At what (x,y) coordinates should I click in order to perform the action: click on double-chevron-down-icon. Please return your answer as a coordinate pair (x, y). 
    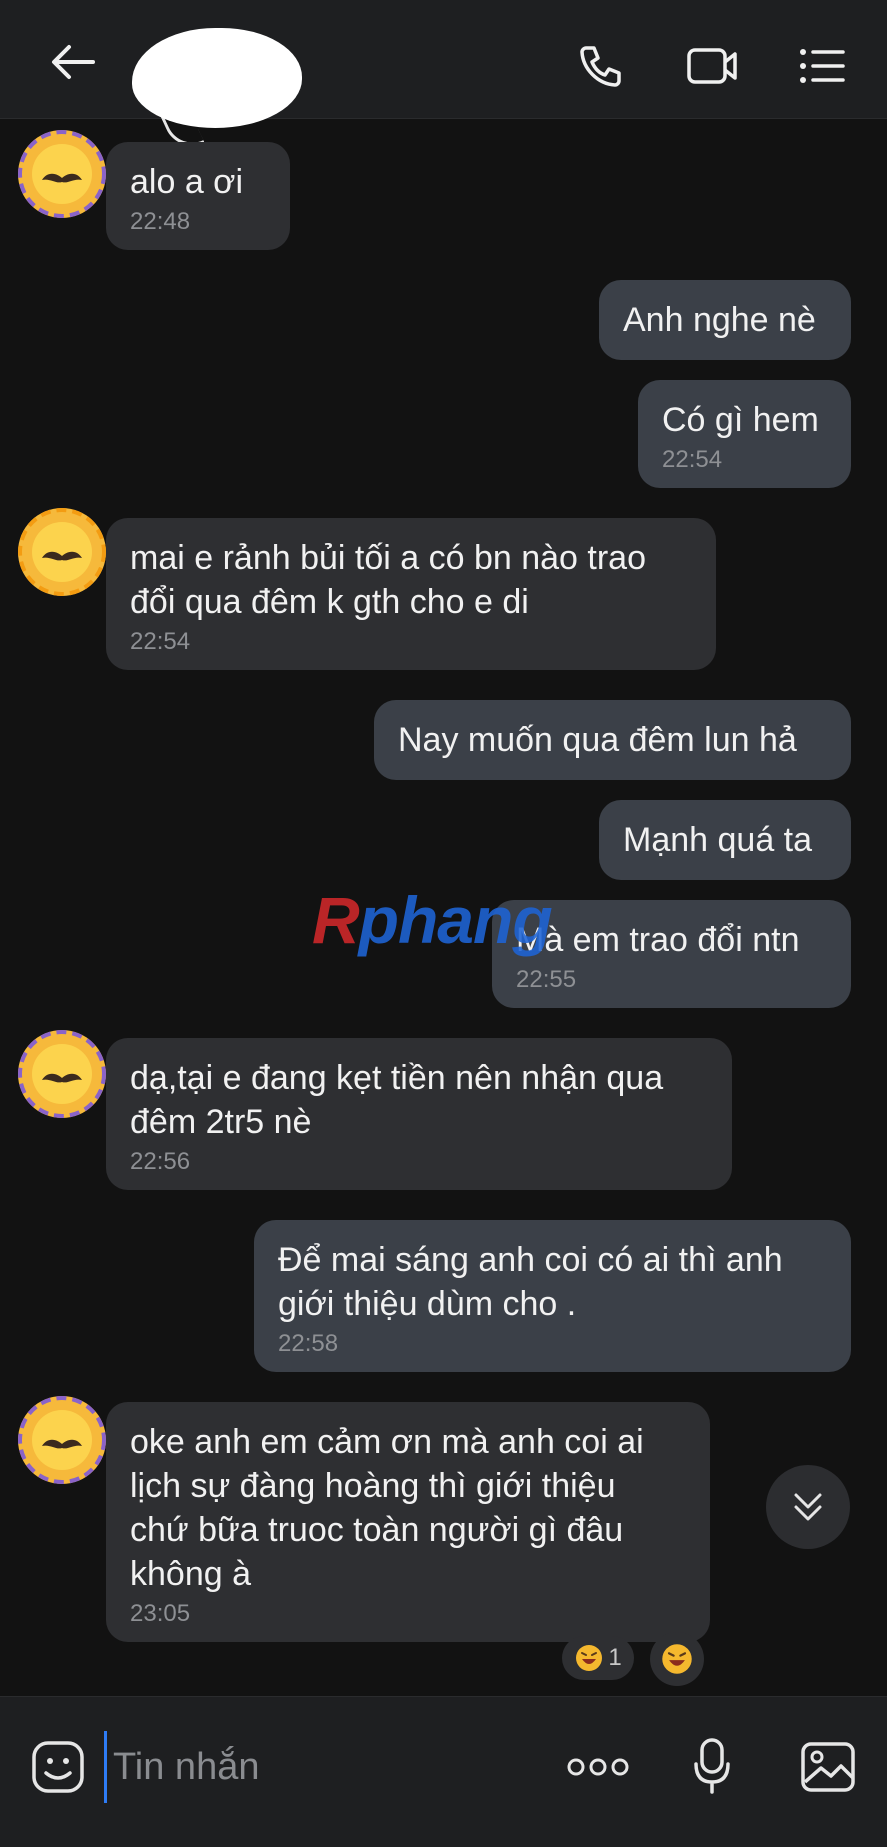
    Looking at the image, I should click on (808, 1507).